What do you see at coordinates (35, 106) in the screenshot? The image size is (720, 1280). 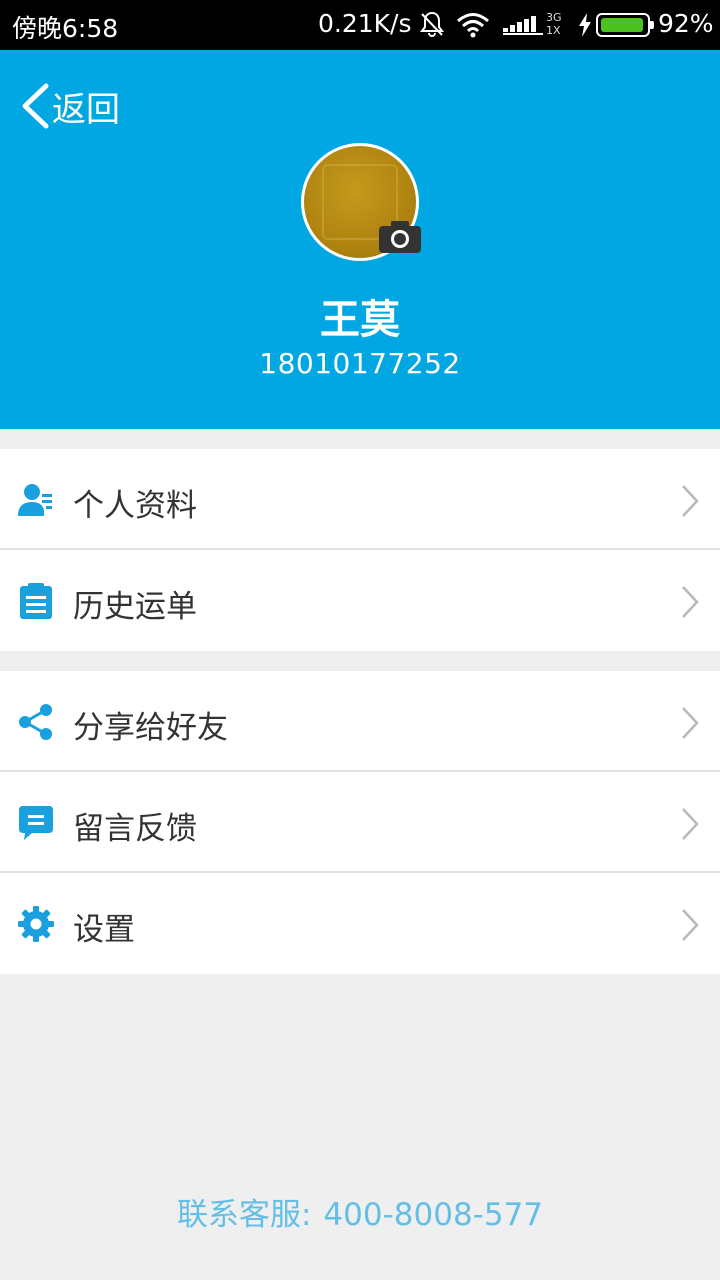 I see `chevron-left-icon` at bounding box center [35, 106].